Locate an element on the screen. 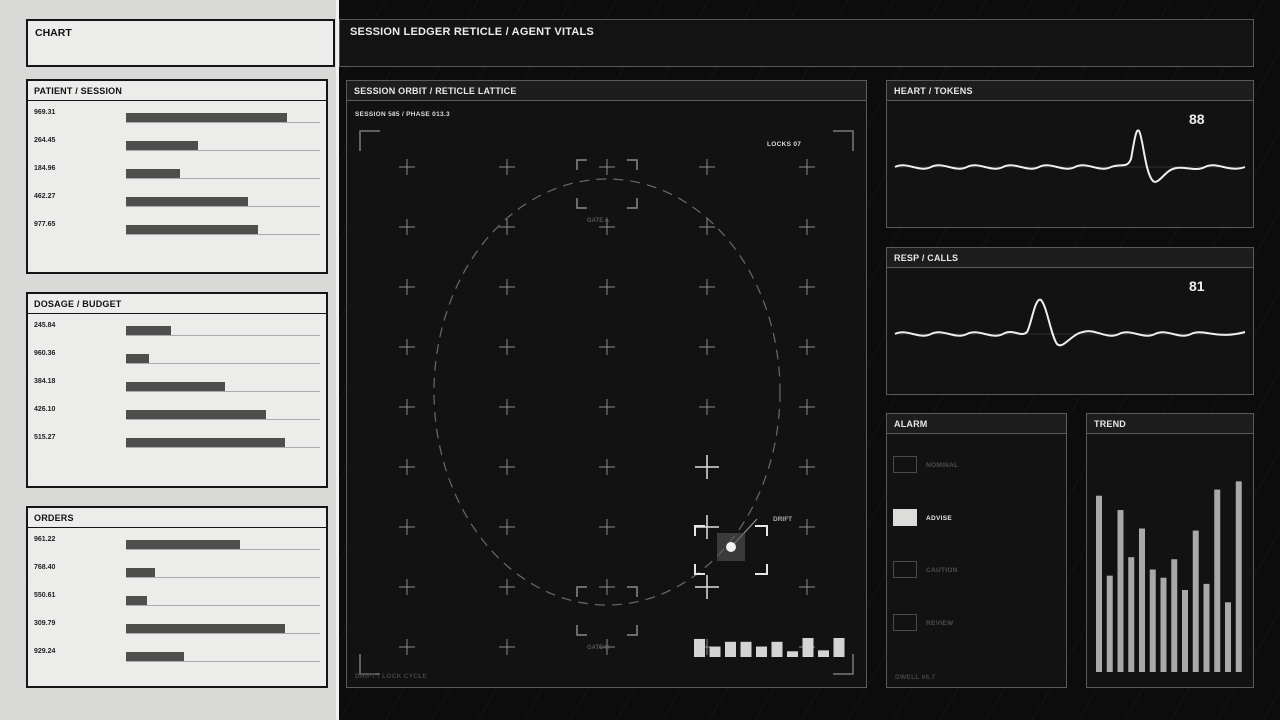  bar-value: 768.40 is located at coordinates (45, 567).